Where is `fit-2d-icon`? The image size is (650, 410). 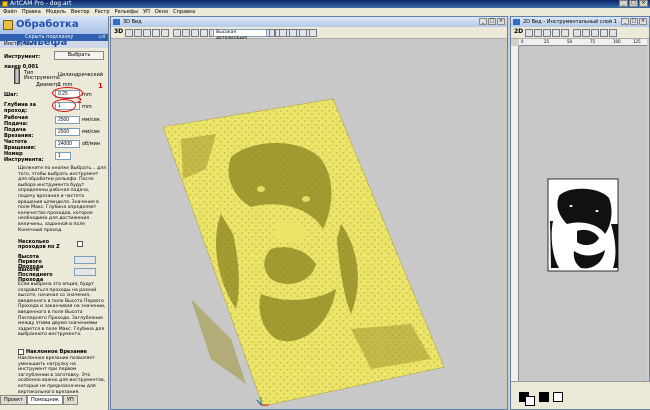
fit-2d-icon is located at coordinates (565, 33).